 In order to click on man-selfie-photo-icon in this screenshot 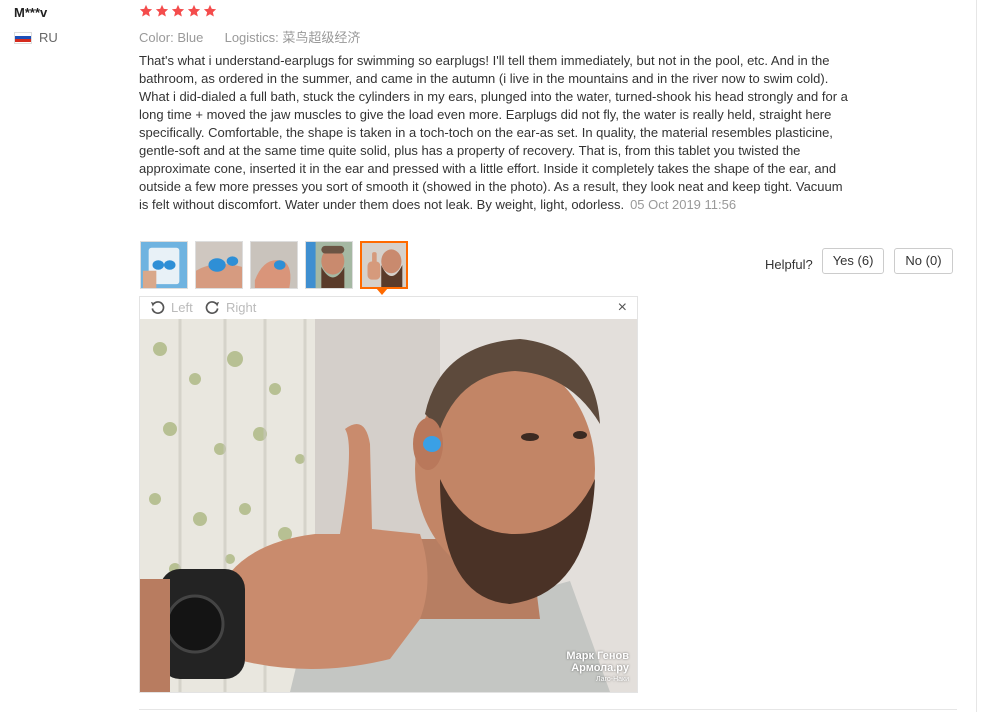, I will do `click(329, 265)`.